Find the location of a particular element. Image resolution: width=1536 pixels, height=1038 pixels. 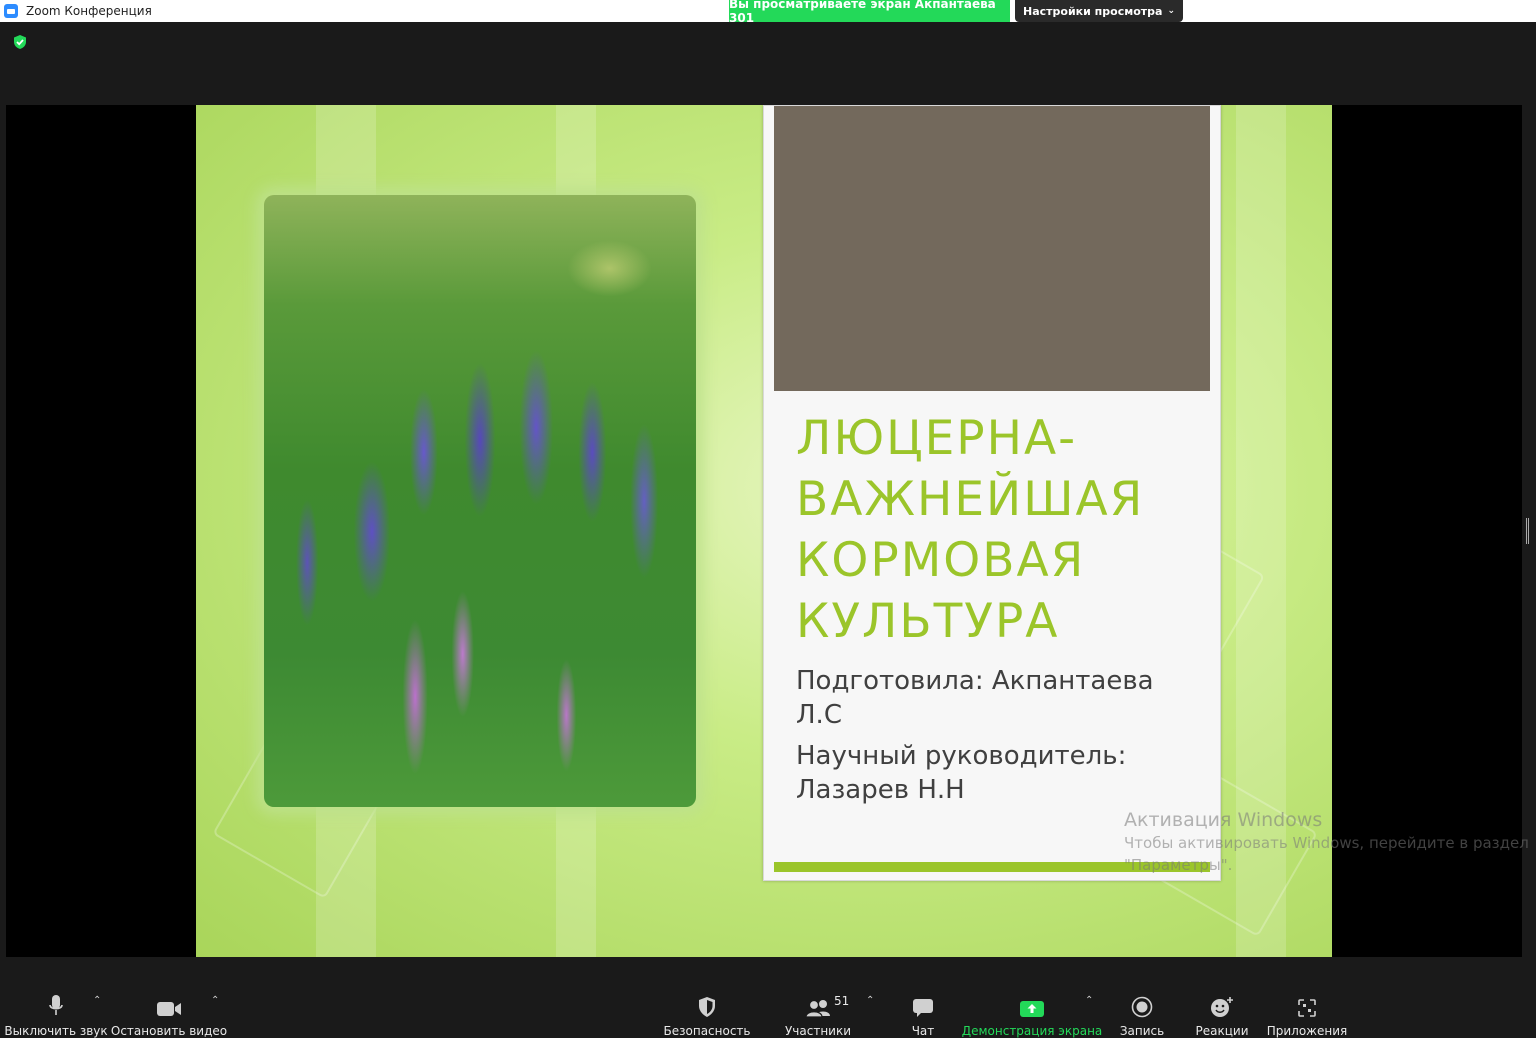

reactions-label: Реакции is located at coordinates (1222, 1031).